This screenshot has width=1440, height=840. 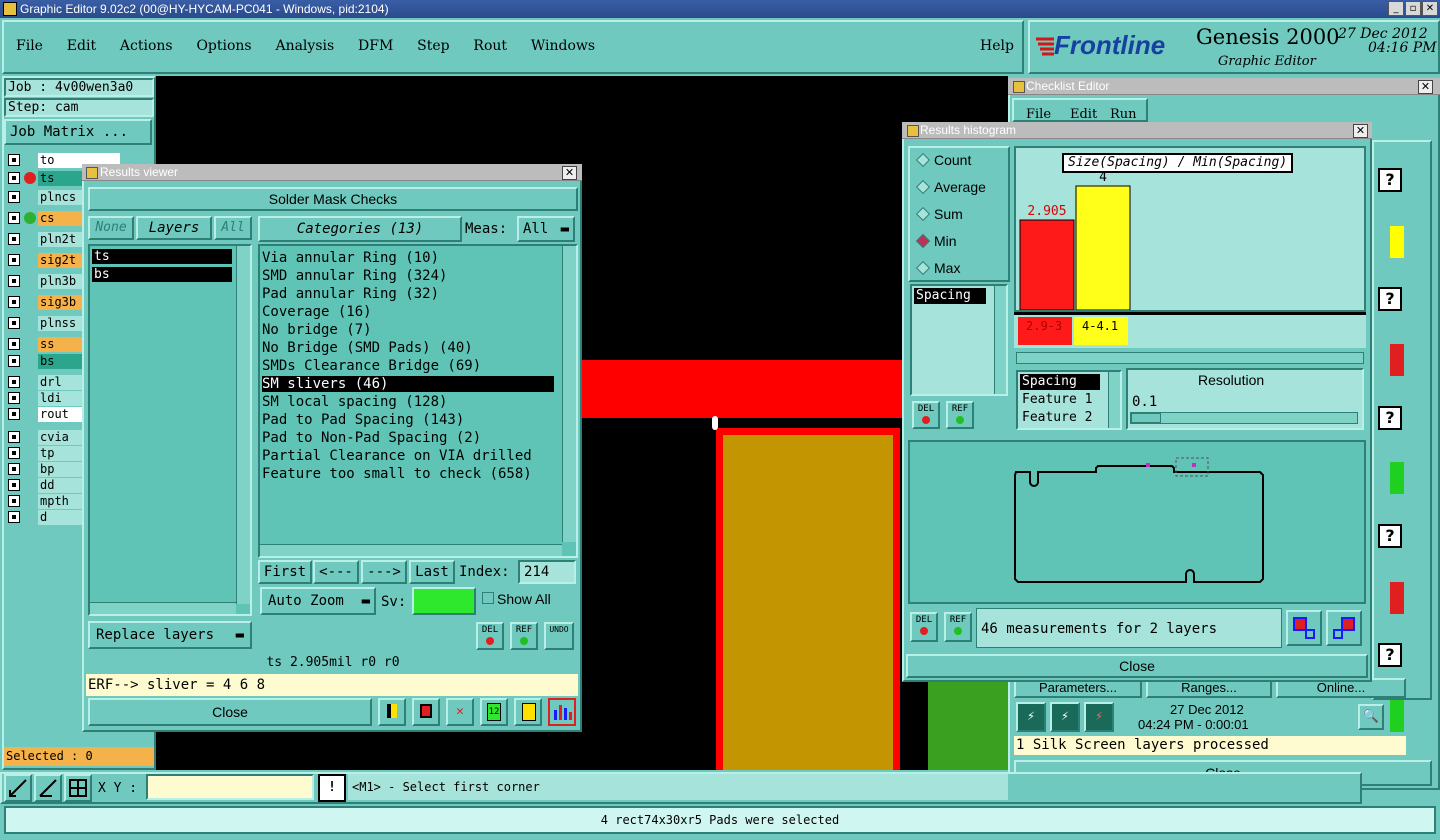 What do you see at coordinates (163, 608) in the screenshot?
I see `layers-hscrollbar` at bounding box center [163, 608].